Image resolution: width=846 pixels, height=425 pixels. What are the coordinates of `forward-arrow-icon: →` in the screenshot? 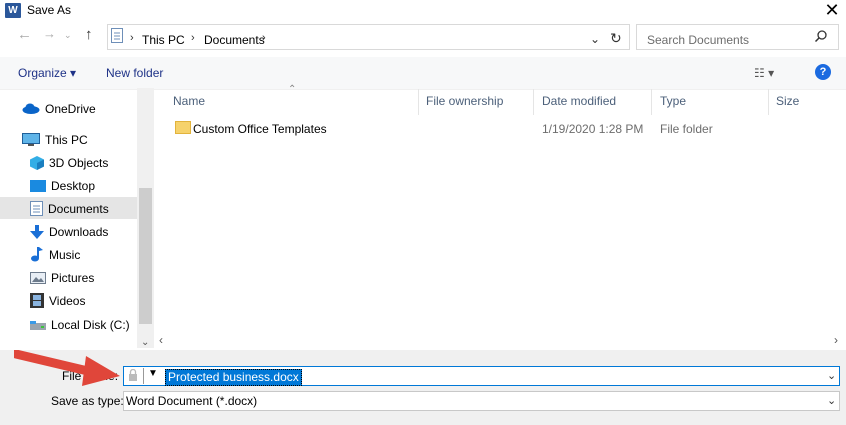 It's located at (49, 33).